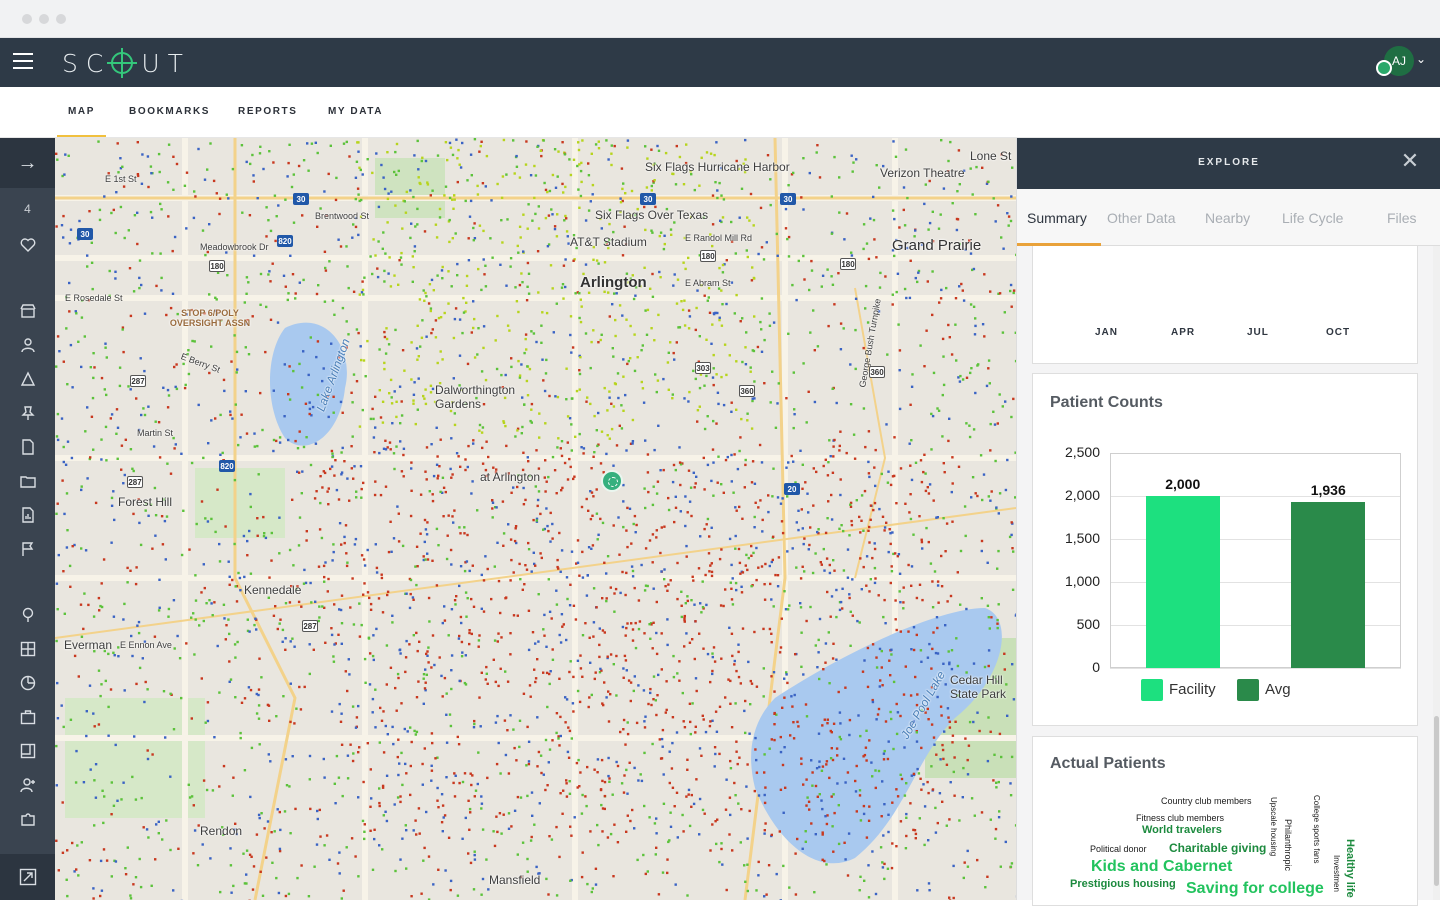  What do you see at coordinates (28, 447) in the screenshot?
I see `document-icon` at bounding box center [28, 447].